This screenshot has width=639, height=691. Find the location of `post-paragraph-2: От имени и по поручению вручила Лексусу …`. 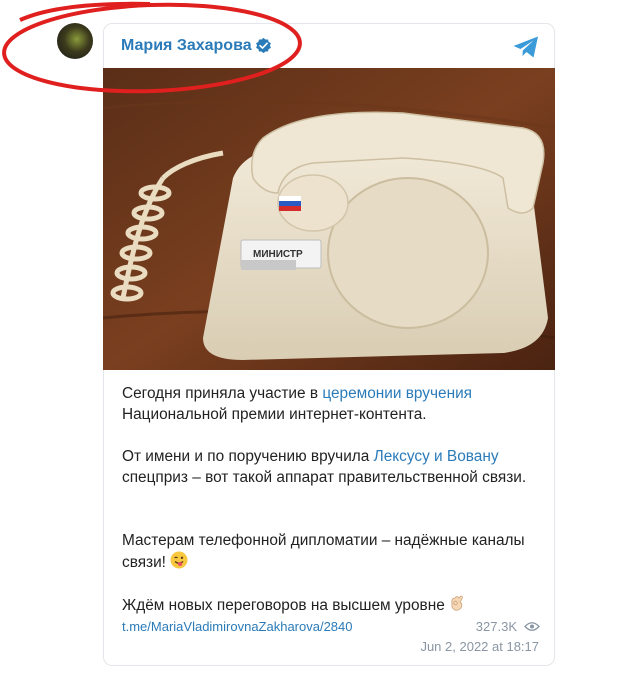

post-paragraph-2: От имени и по поручению вручила Лексусу … is located at coordinates (324, 467).